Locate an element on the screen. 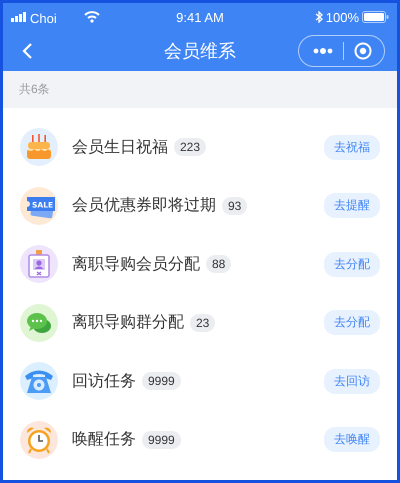  action-button: 去祝福 is located at coordinates (352, 147).